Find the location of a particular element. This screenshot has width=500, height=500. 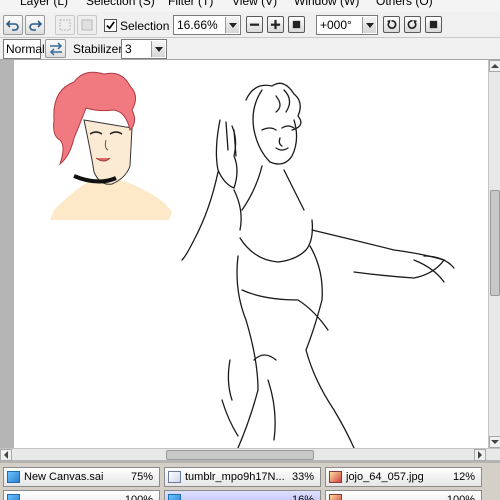

vertical-scroll-thumb is located at coordinates (495, 243).